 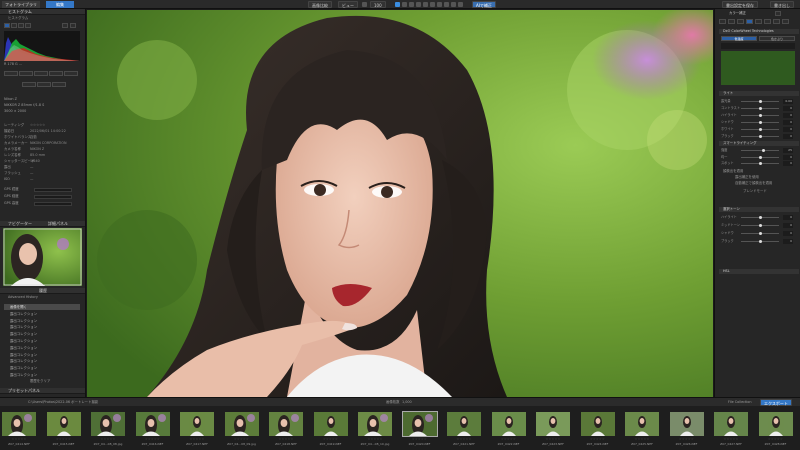 What do you see at coordinates (788, 150) in the screenshot?
I see `slider-value-input: 25` at bounding box center [788, 150].